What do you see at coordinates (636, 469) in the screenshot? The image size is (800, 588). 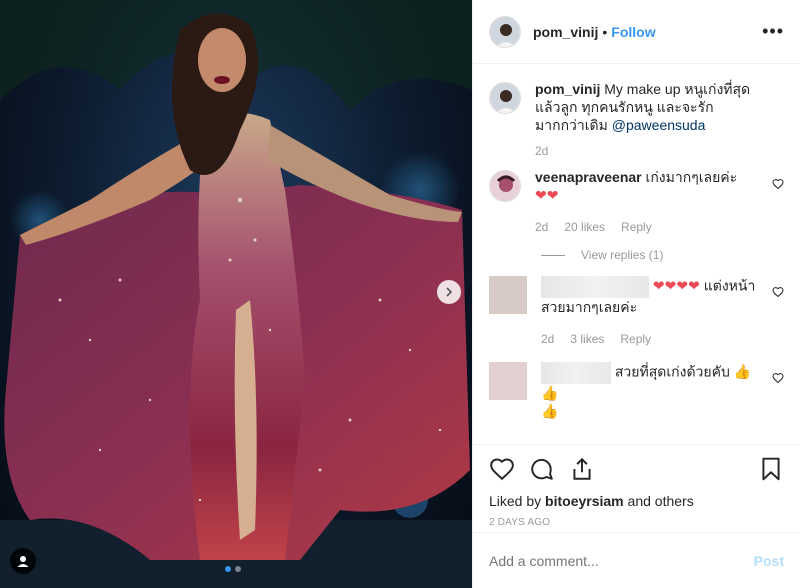 I see `action-icons` at bounding box center [636, 469].